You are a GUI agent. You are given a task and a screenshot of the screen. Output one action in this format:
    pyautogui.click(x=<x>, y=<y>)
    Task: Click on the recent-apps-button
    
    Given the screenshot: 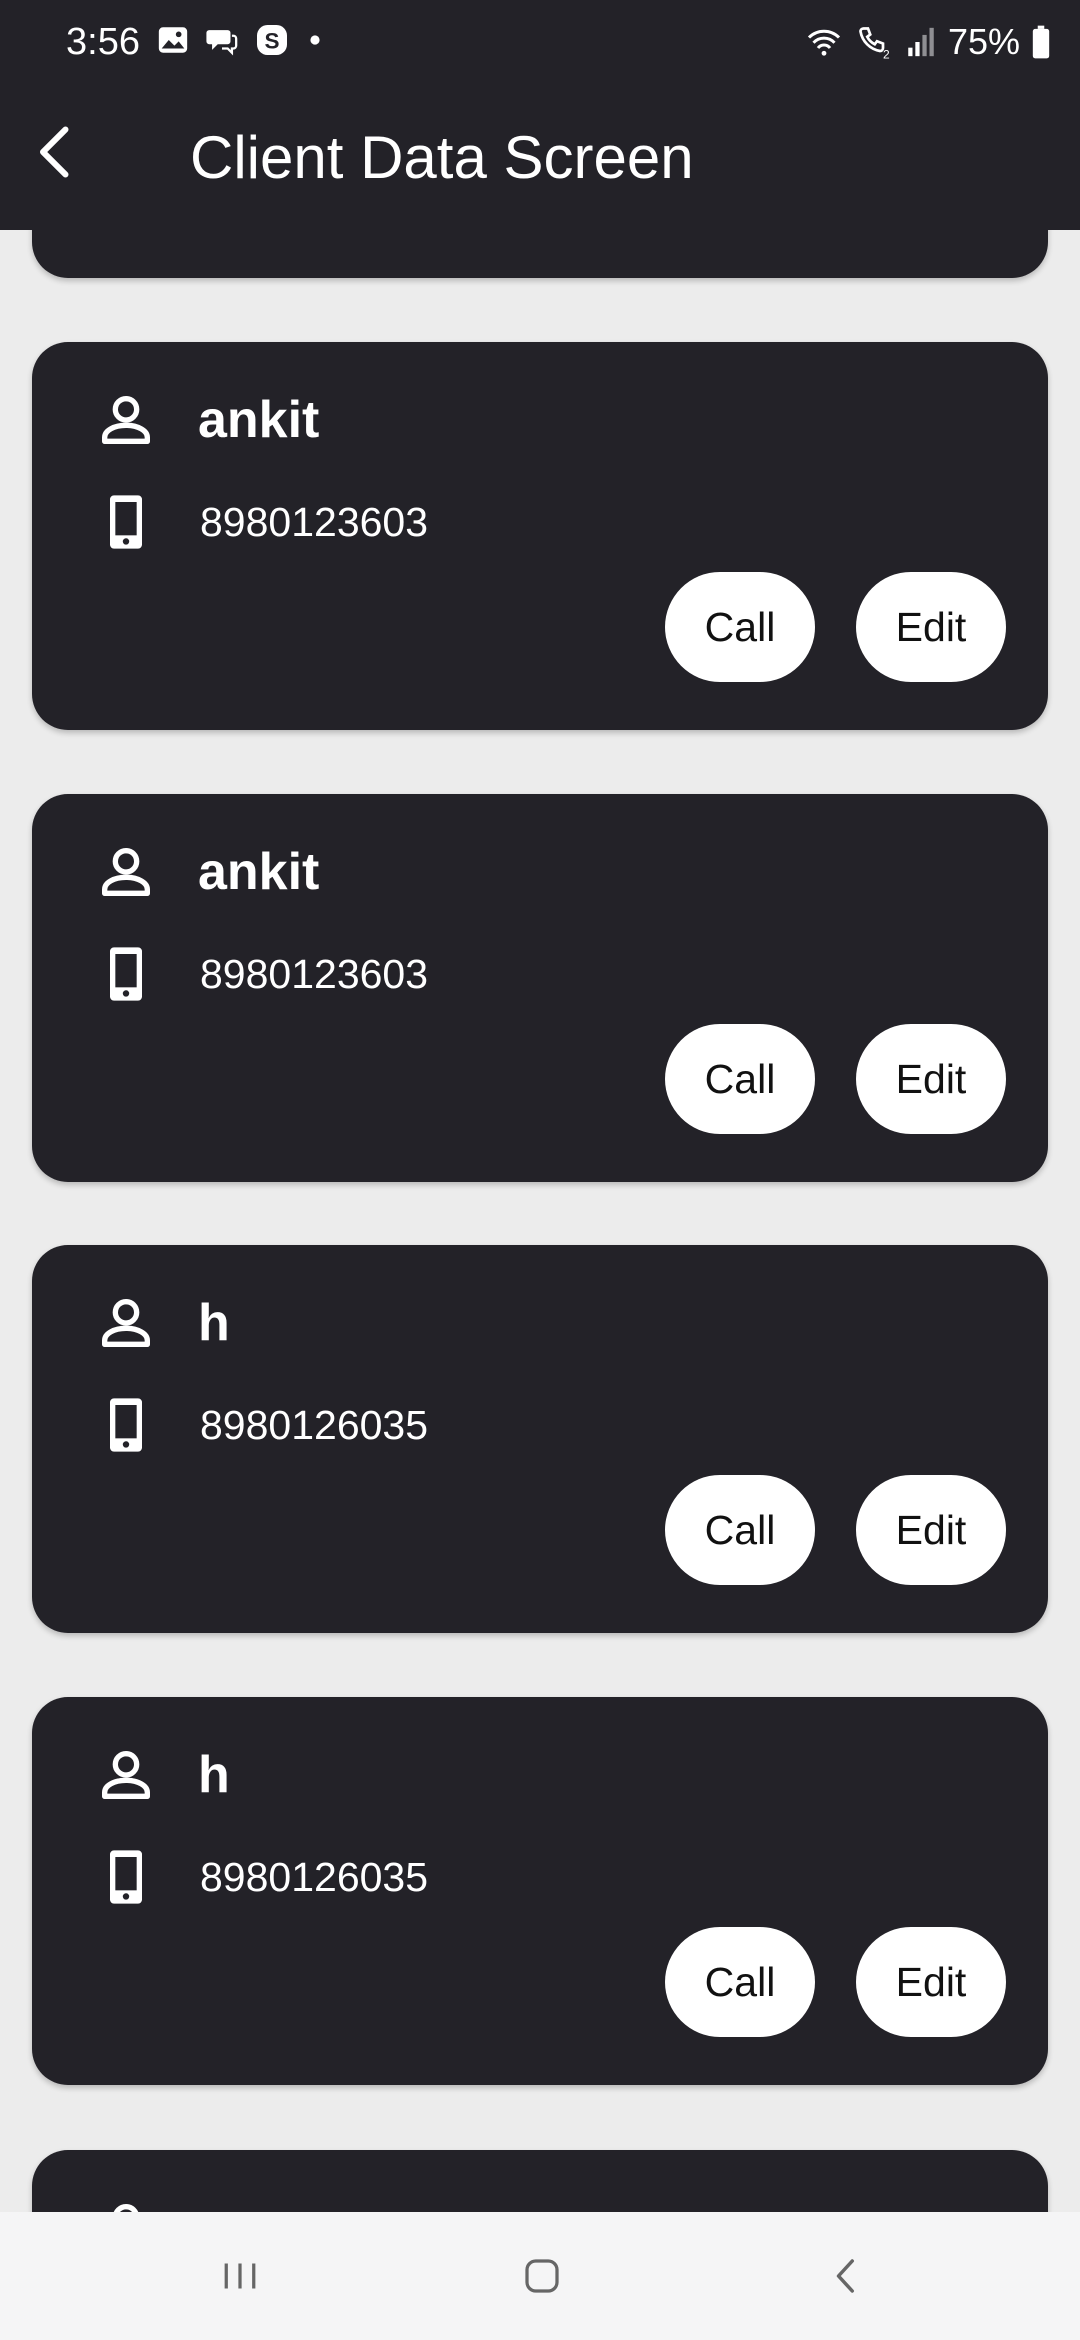 What is the action you would take?
    pyautogui.click(x=240, y=2276)
    